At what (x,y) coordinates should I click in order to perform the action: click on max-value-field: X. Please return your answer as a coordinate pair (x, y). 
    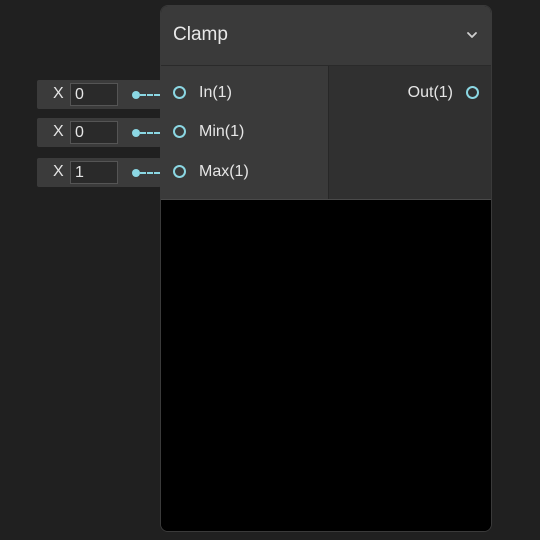
    Looking at the image, I should click on (99, 172).